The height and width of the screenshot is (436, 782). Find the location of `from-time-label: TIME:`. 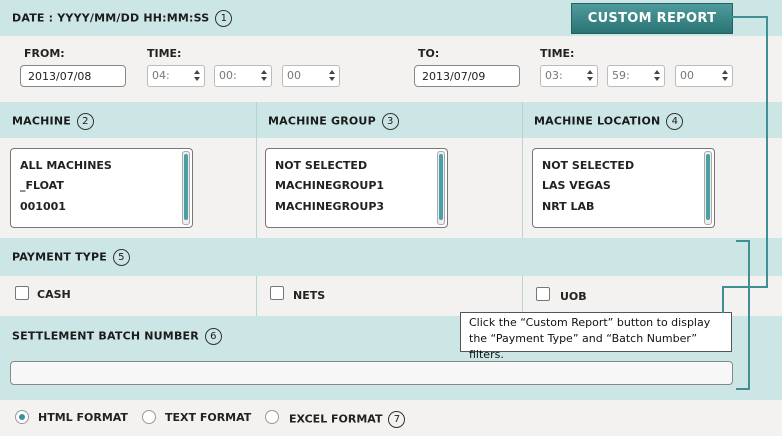

from-time-label: TIME: is located at coordinates (164, 53).